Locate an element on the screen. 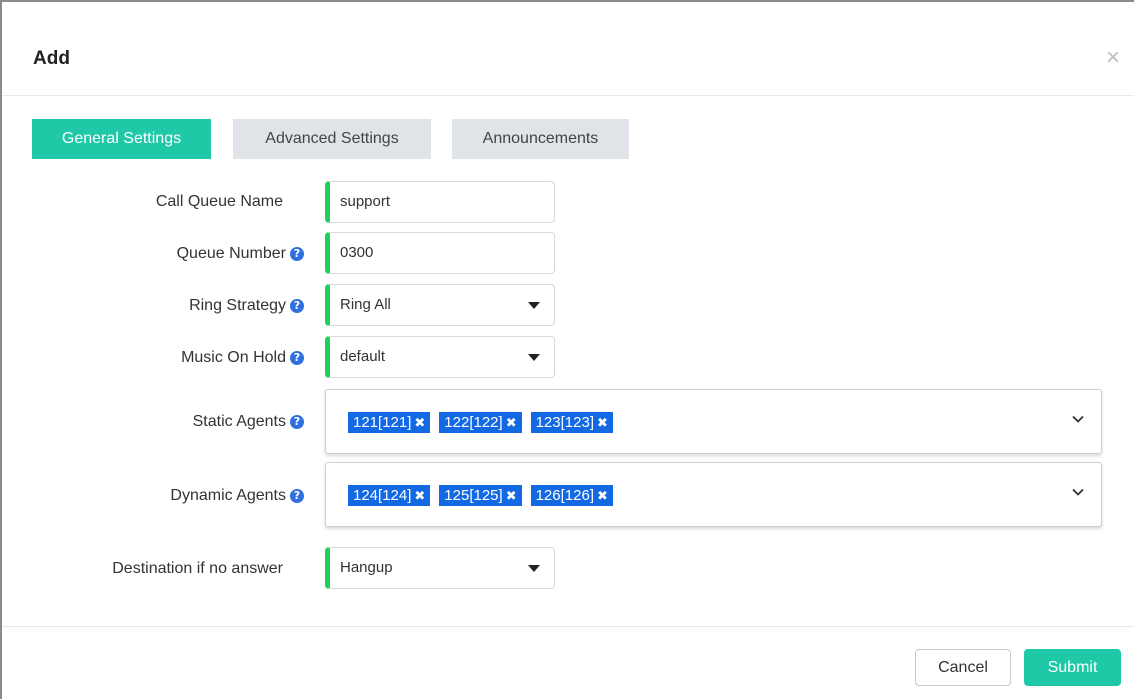 The height and width of the screenshot is (699, 1134). static-agents-chips: 121[121] ✖ 122[122] ✖ 123[123] ✖ is located at coordinates (485, 423).